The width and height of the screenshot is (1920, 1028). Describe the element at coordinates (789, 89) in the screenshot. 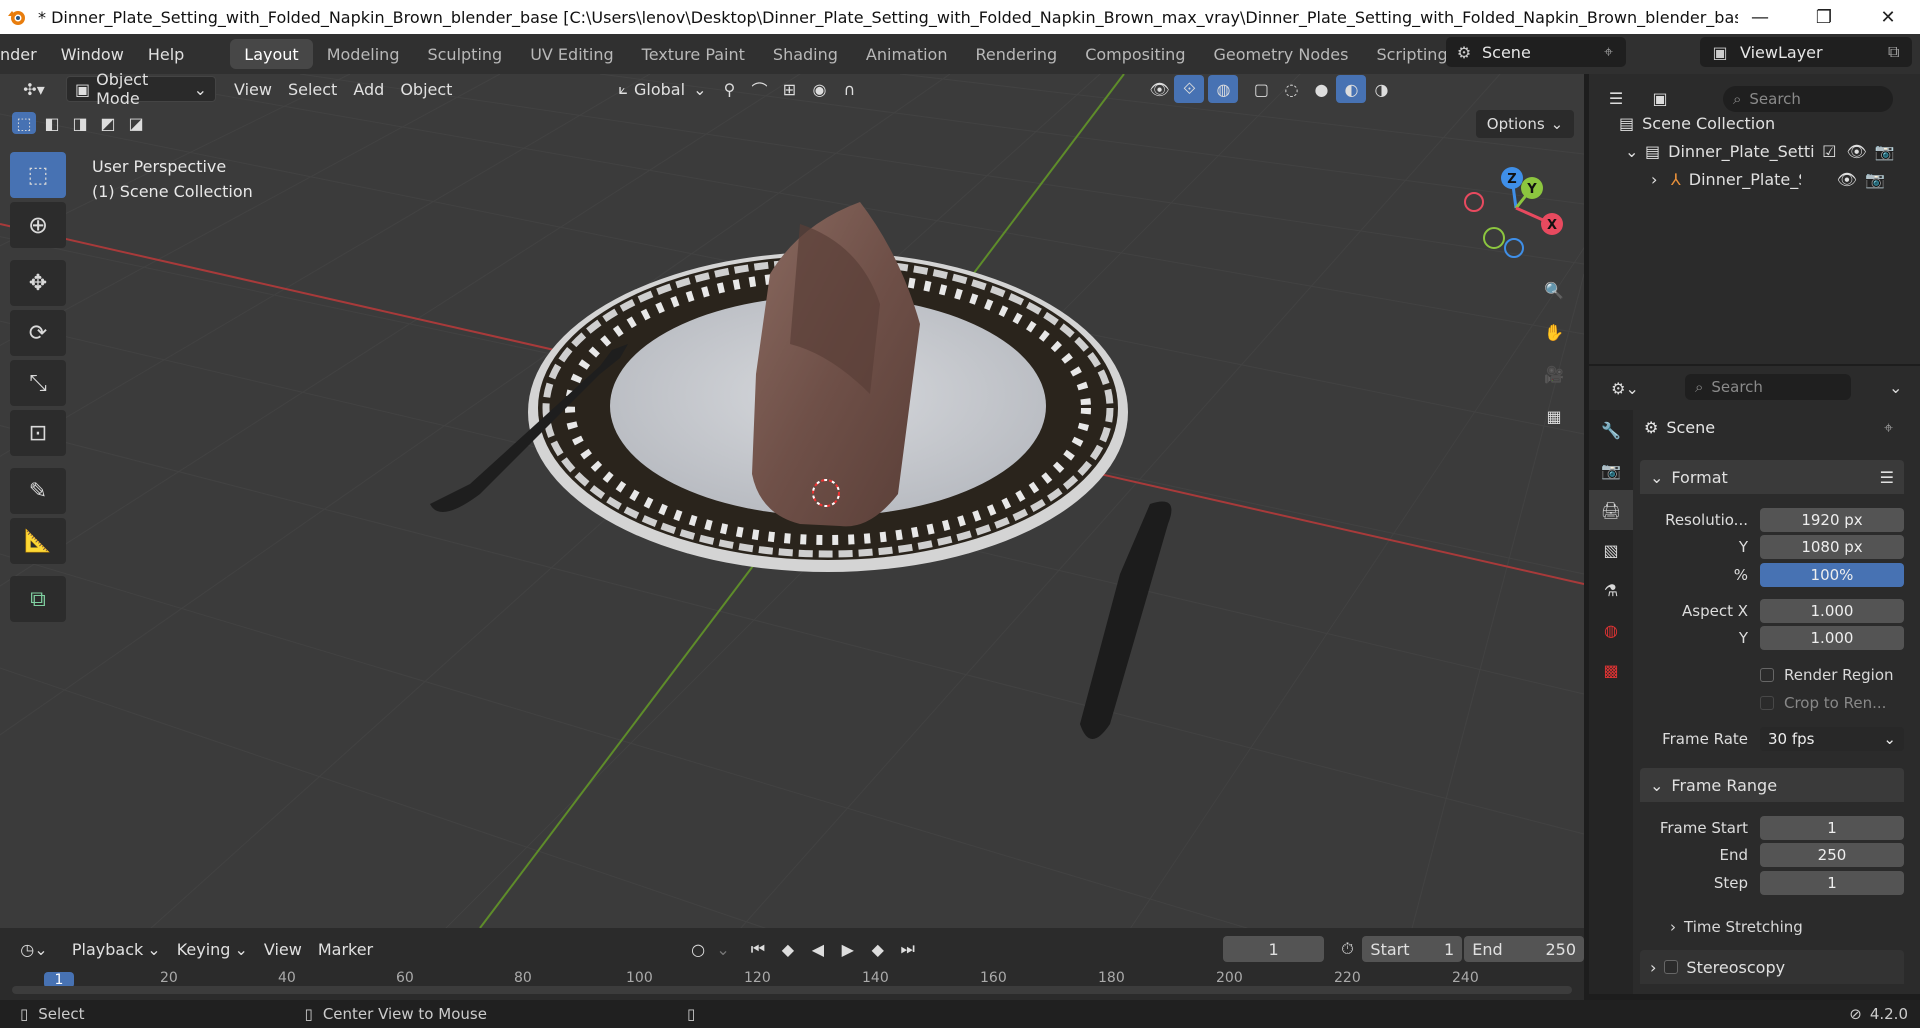

I see `snap-target-icon: ⊞` at that location.